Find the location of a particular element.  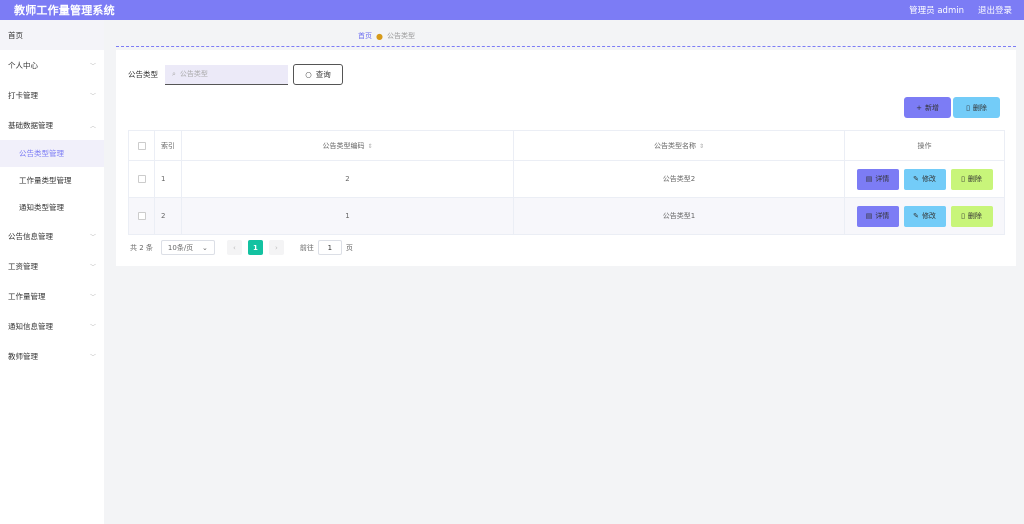

add-button: + 新增 is located at coordinates (927, 107).